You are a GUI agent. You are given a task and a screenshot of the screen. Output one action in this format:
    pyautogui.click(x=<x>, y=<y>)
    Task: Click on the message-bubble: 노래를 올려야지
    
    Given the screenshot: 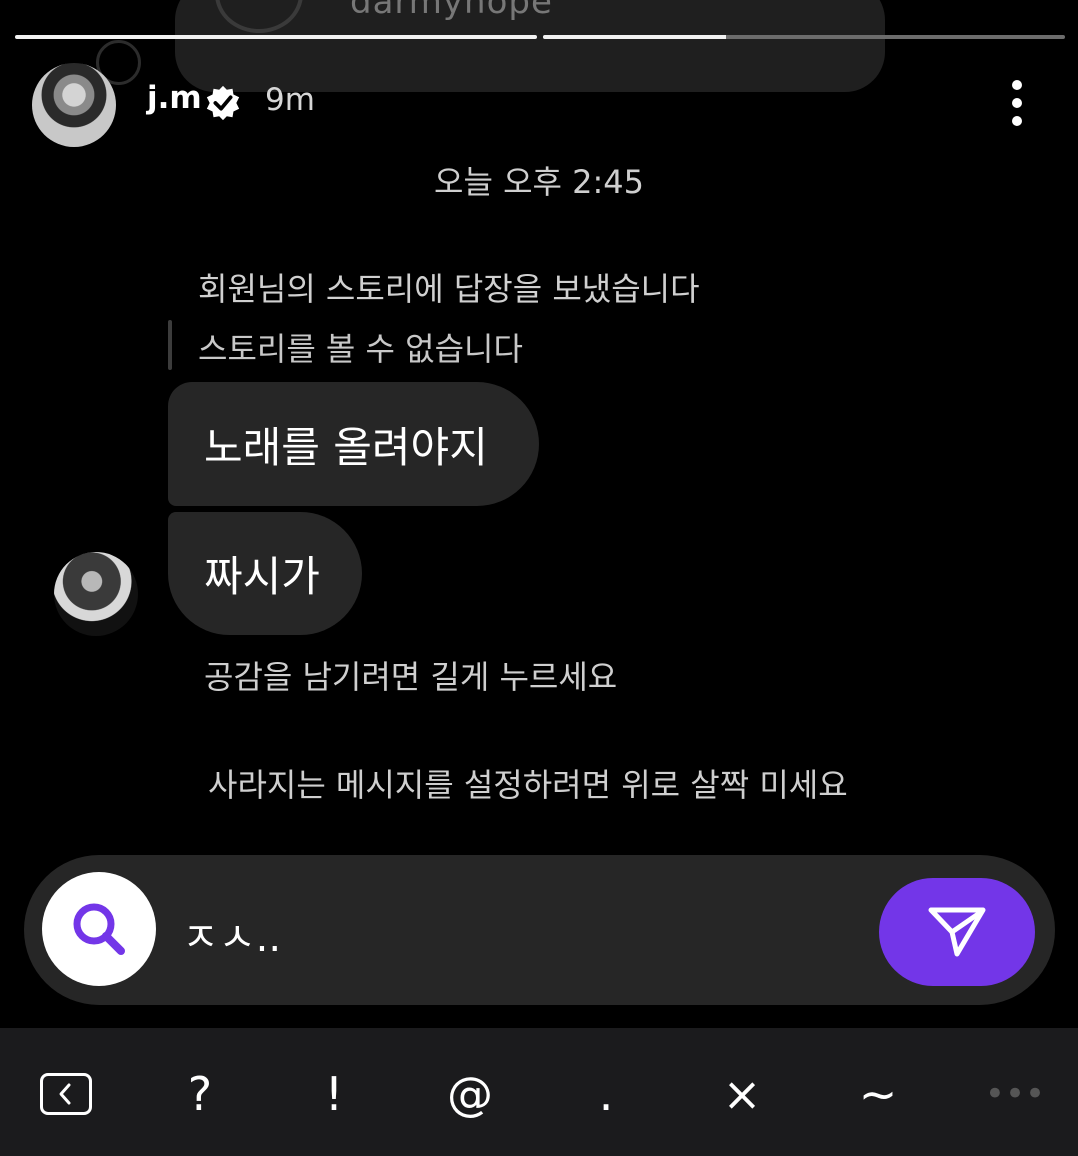 What is the action you would take?
    pyautogui.click(x=353, y=444)
    